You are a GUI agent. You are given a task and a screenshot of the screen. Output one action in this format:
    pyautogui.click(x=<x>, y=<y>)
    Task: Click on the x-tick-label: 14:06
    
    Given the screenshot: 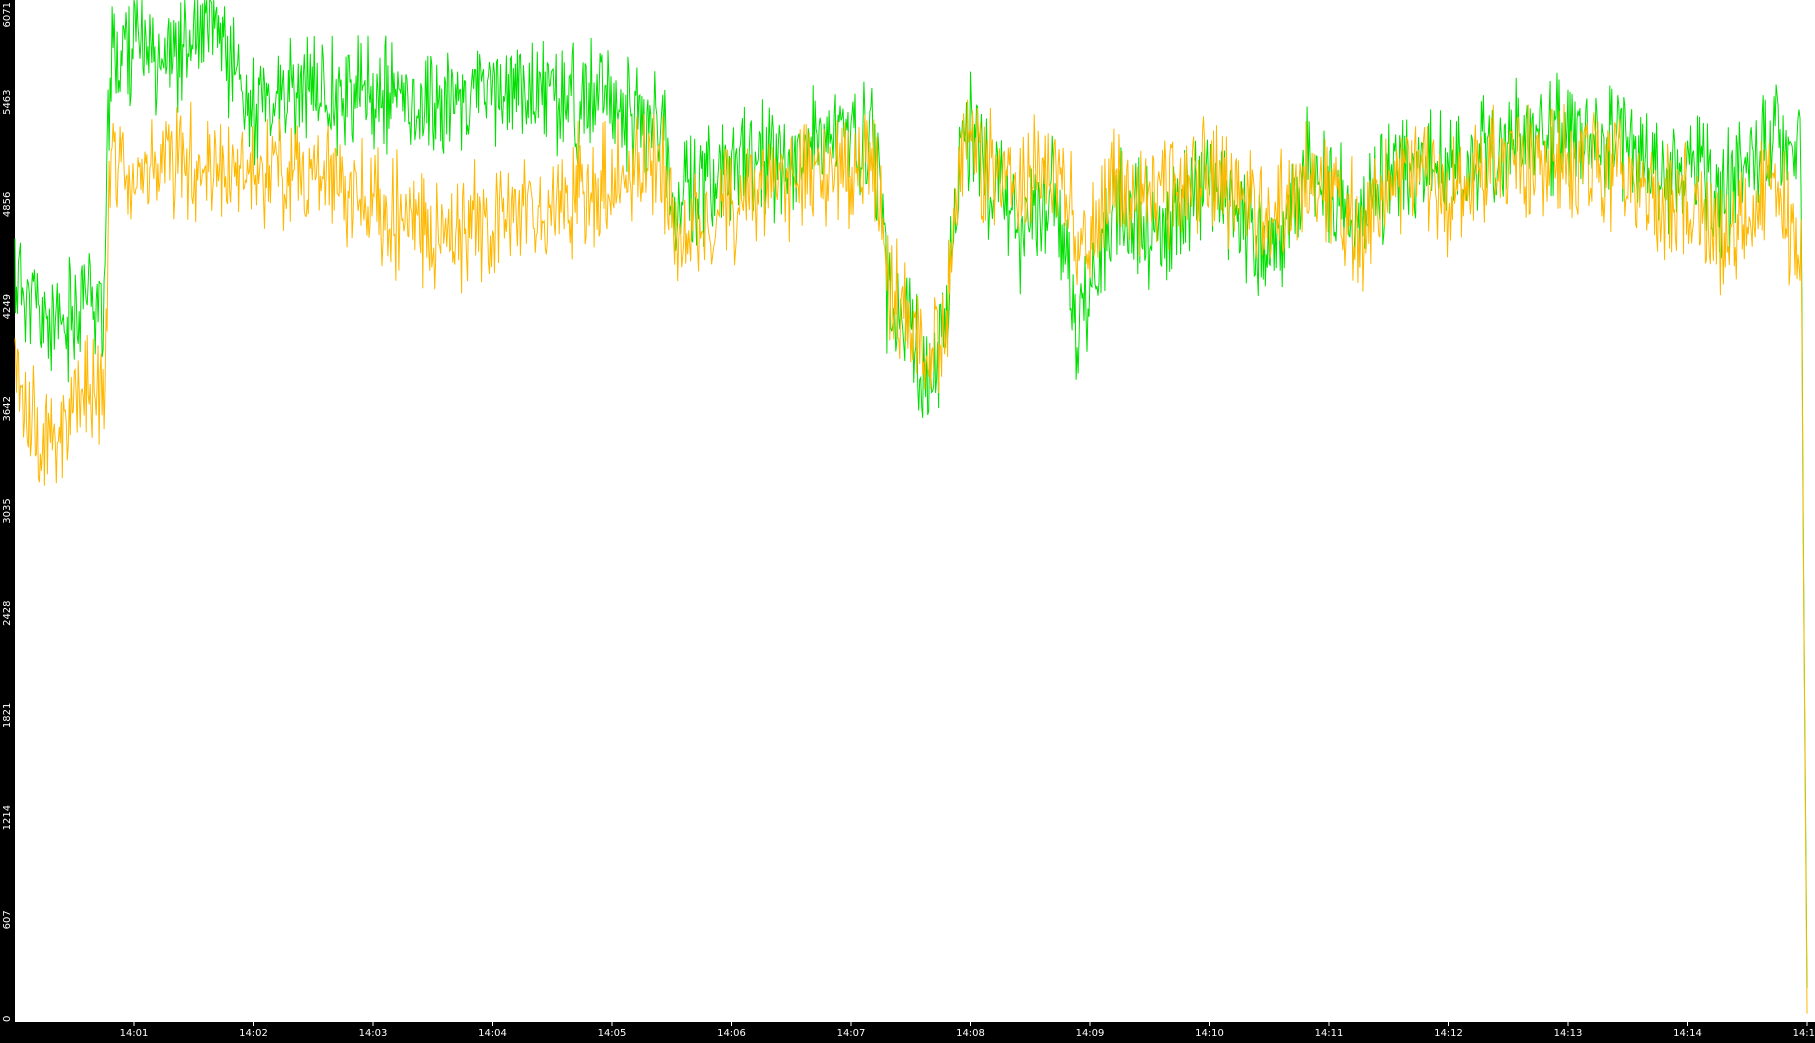 What is the action you would take?
    pyautogui.click(x=731, y=1033)
    